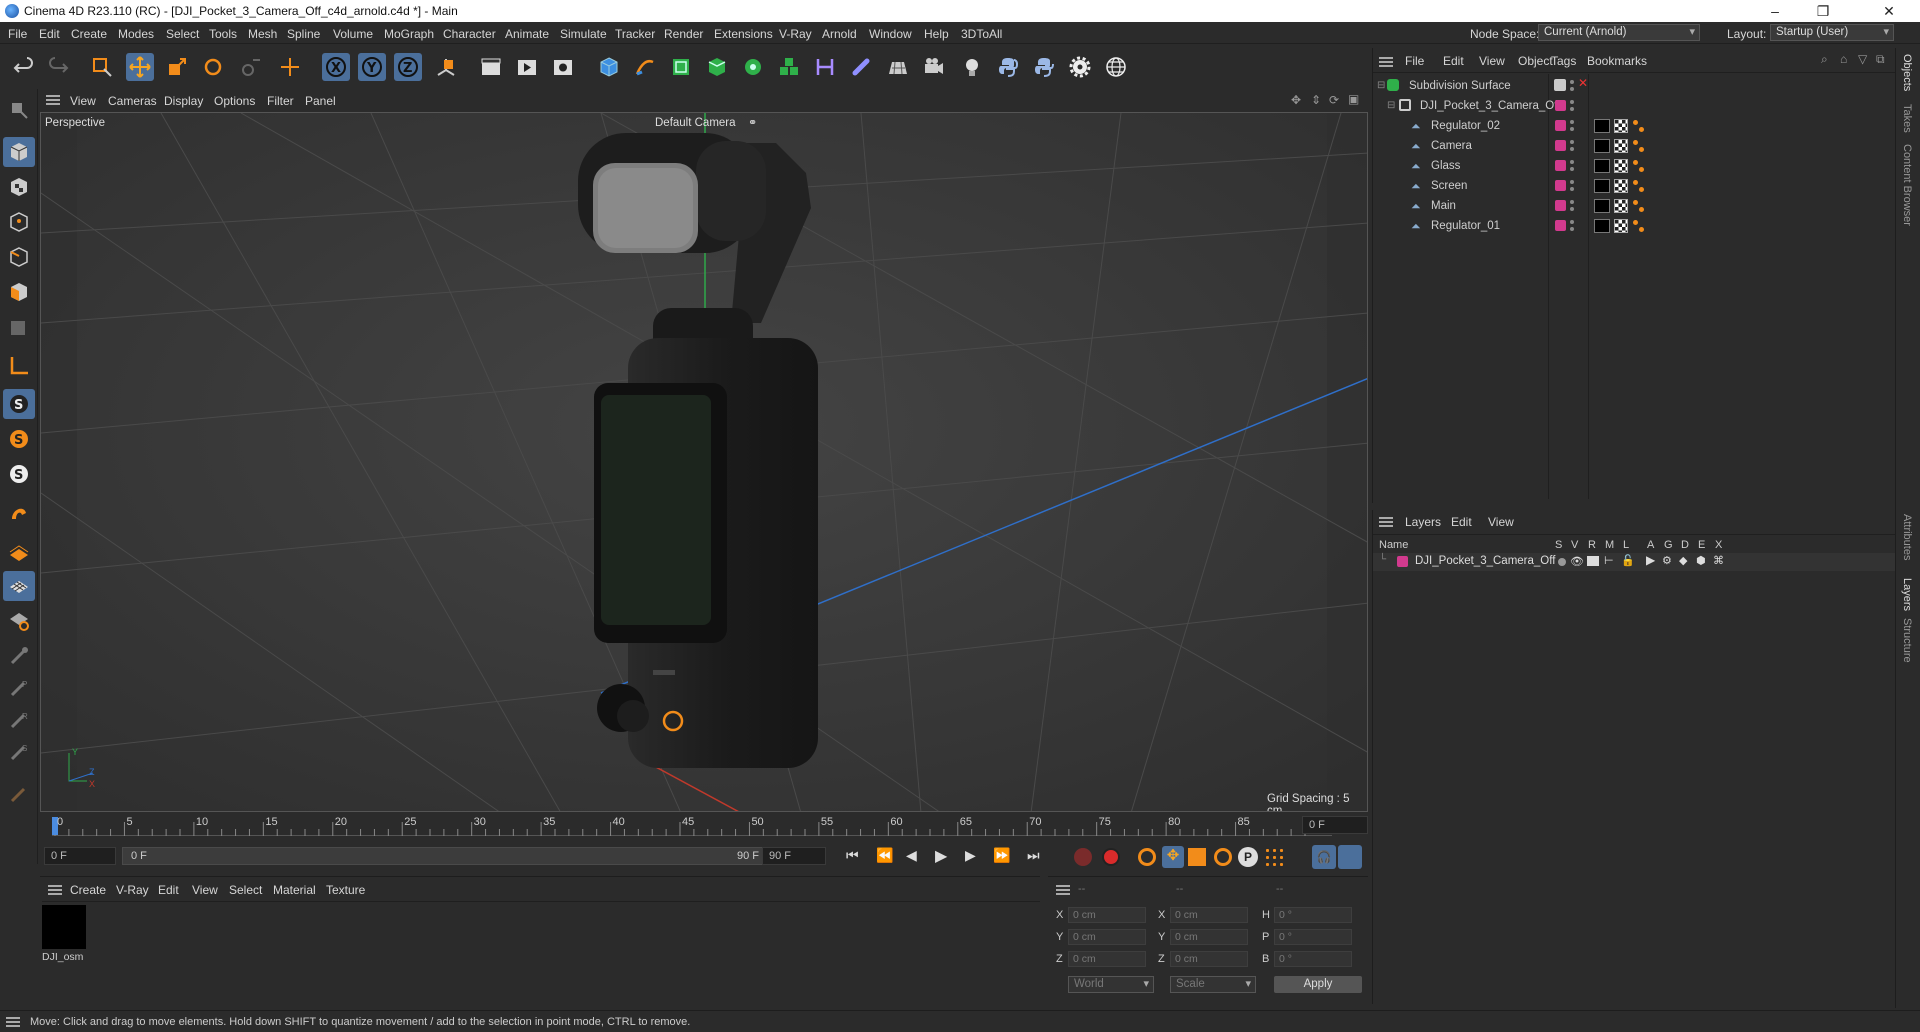 This screenshot has width=1920, height=1032. Describe the element at coordinates (19, 257) in the screenshot. I see `edges-mode-button` at that location.